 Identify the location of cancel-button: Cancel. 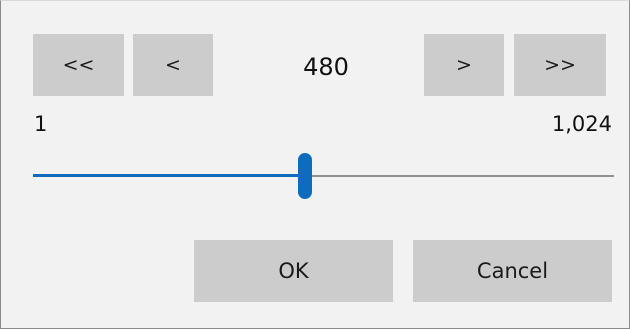
(512, 271).